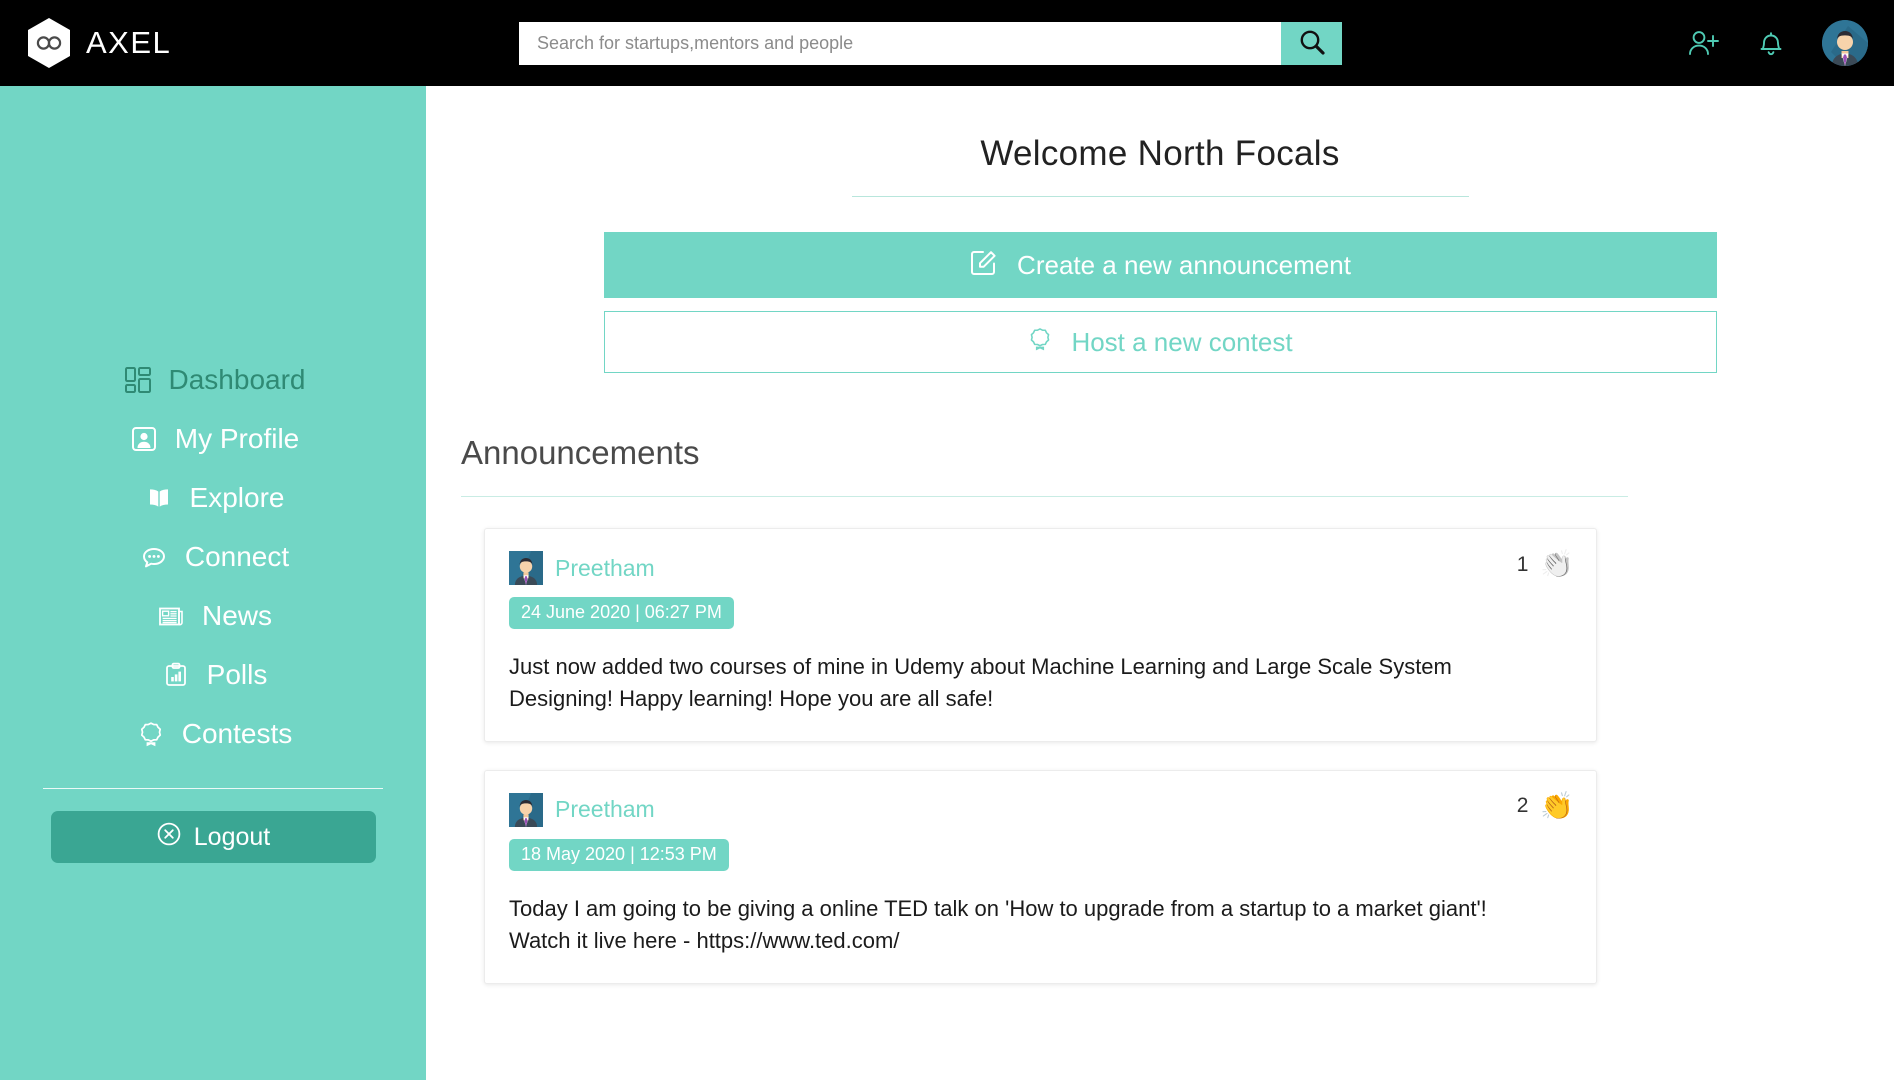  Describe the element at coordinates (1845, 43) in the screenshot. I see `avatar` at that location.